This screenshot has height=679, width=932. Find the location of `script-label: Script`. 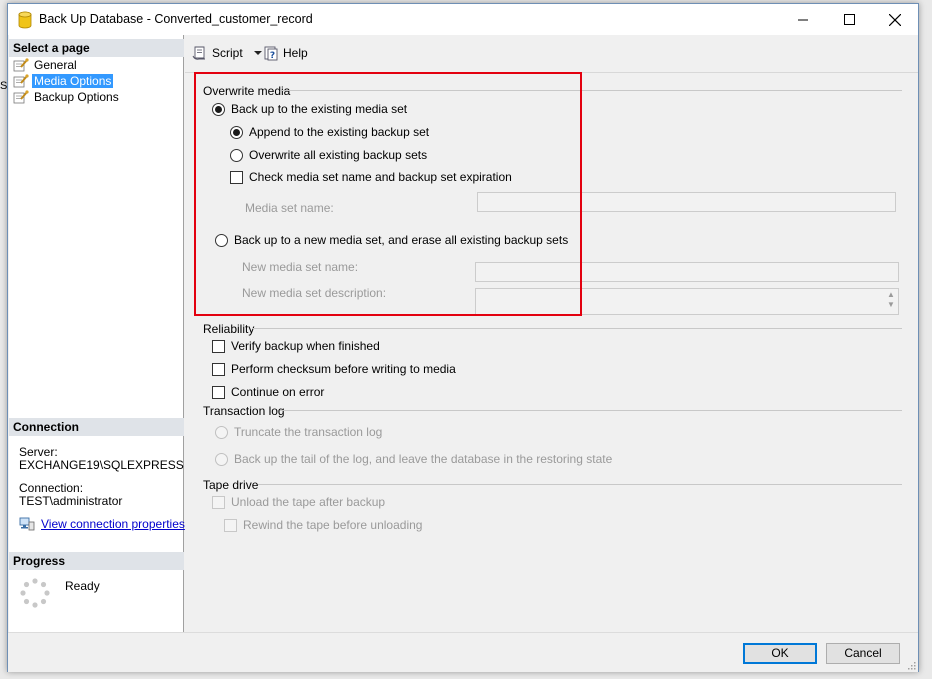

script-label: Script is located at coordinates (227, 53).